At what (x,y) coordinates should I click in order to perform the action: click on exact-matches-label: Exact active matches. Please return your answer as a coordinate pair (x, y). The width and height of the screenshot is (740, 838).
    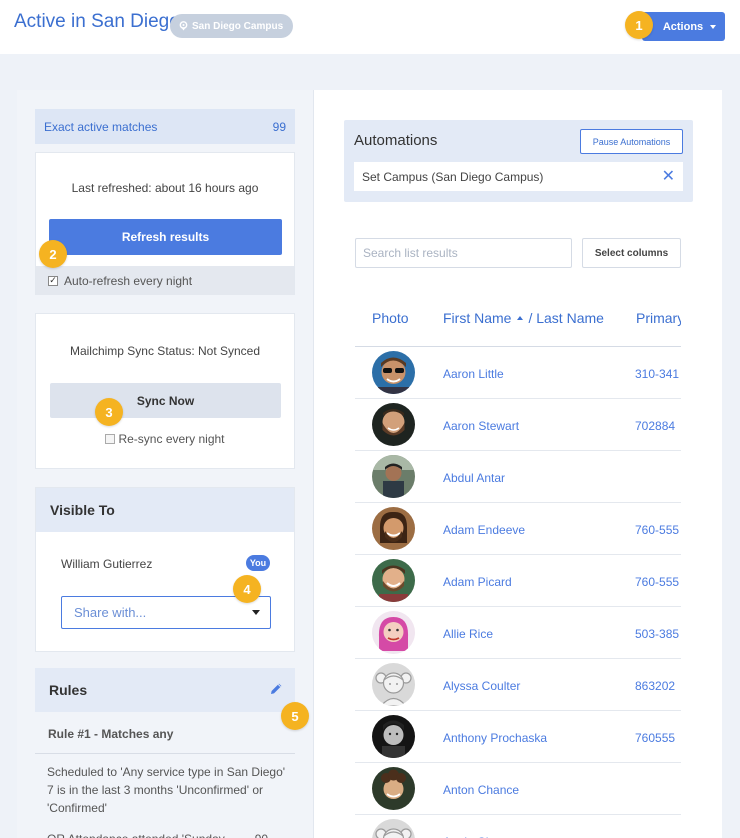
    Looking at the image, I should click on (101, 126).